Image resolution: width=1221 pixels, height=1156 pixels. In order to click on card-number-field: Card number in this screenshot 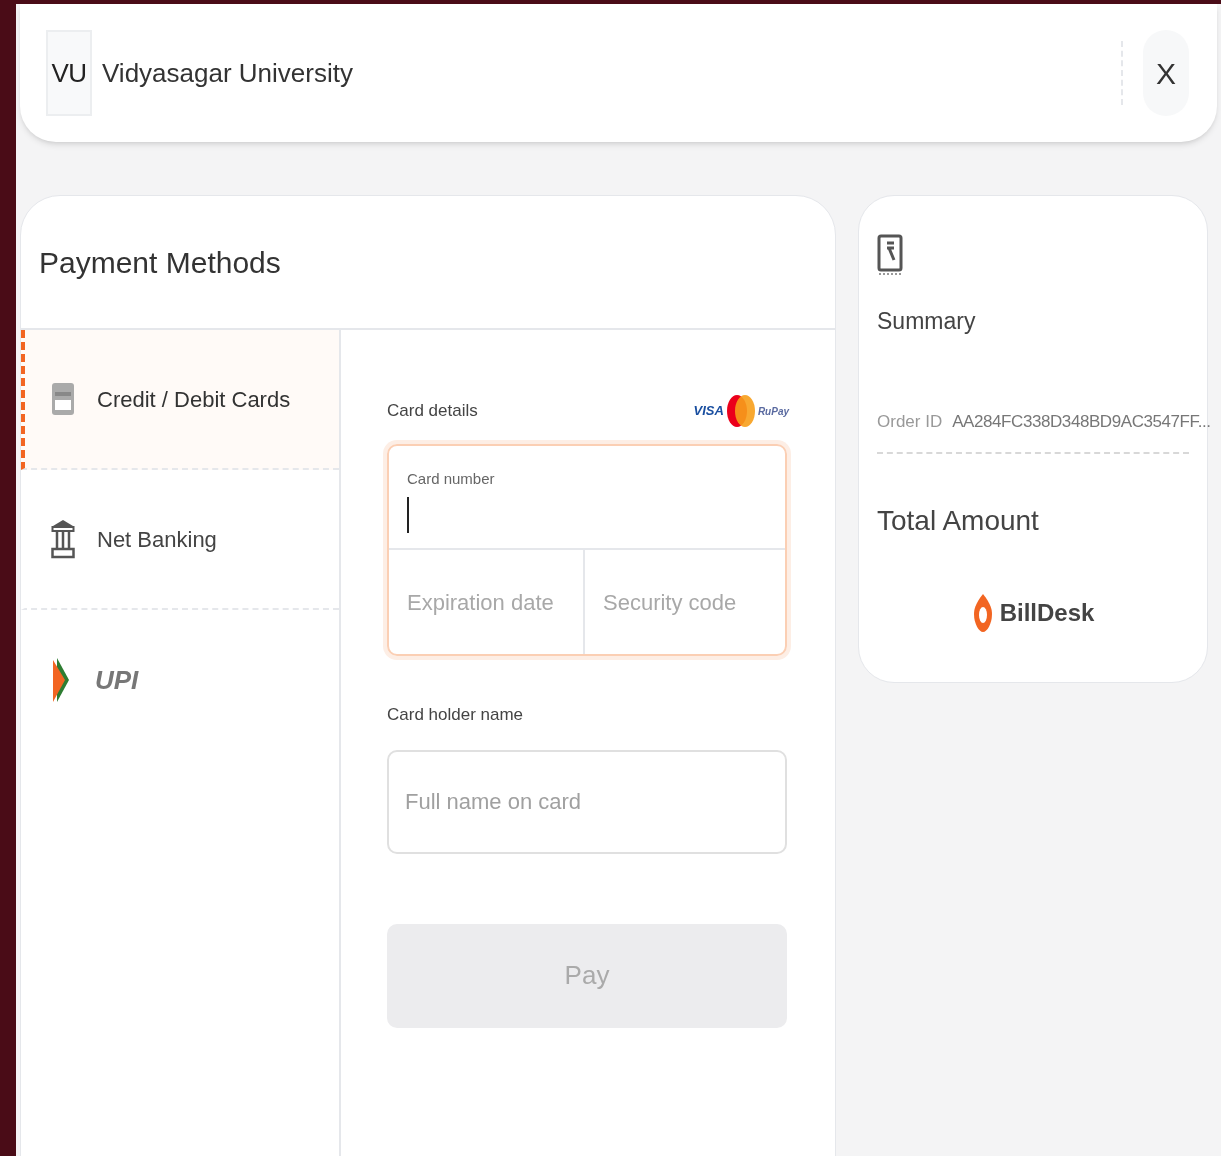, I will do `click(587, 498)`.